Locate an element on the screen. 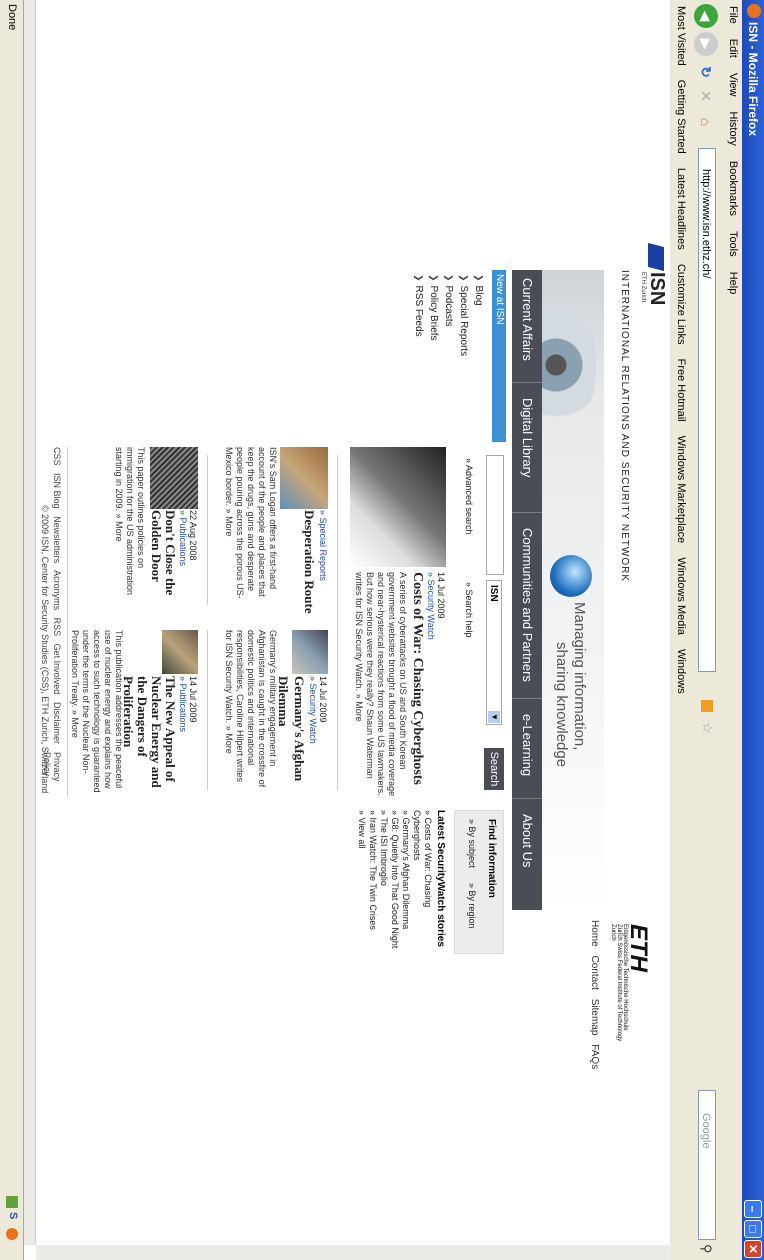 The width and height of the screenshot is (764, 1260). nav-about-us: About Us is located at coordinates (527, 840).